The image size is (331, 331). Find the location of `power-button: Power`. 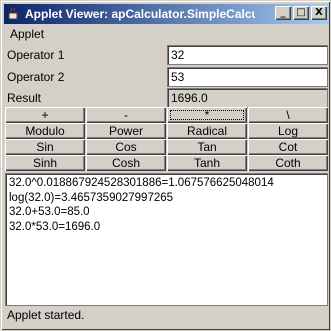

power-button: Power is located at coordinates (126, 131).